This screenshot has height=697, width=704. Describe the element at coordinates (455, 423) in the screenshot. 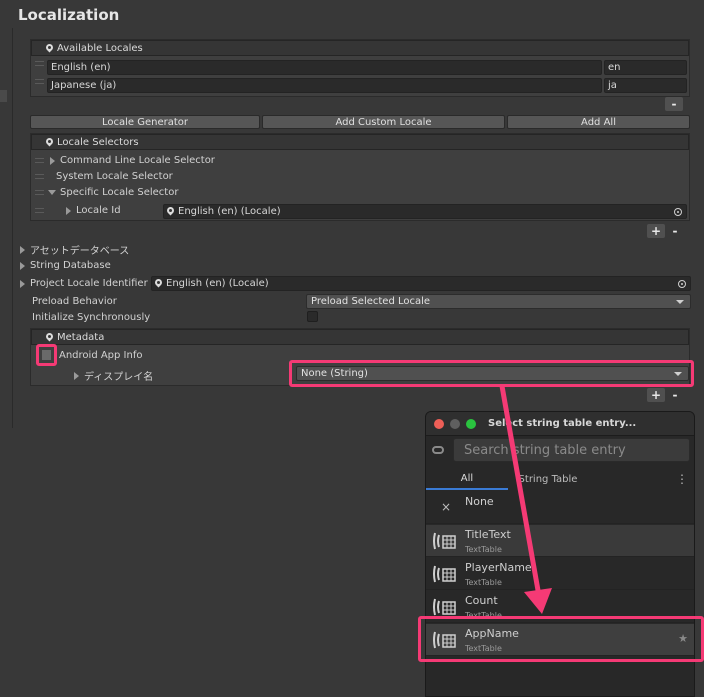

I see `minimize-window-icon` at that location.